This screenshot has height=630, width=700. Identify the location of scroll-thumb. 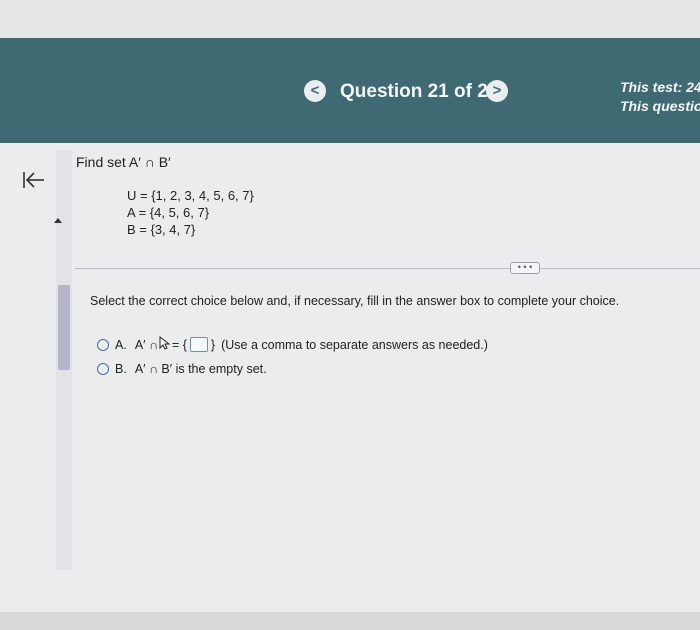
(64, 327).